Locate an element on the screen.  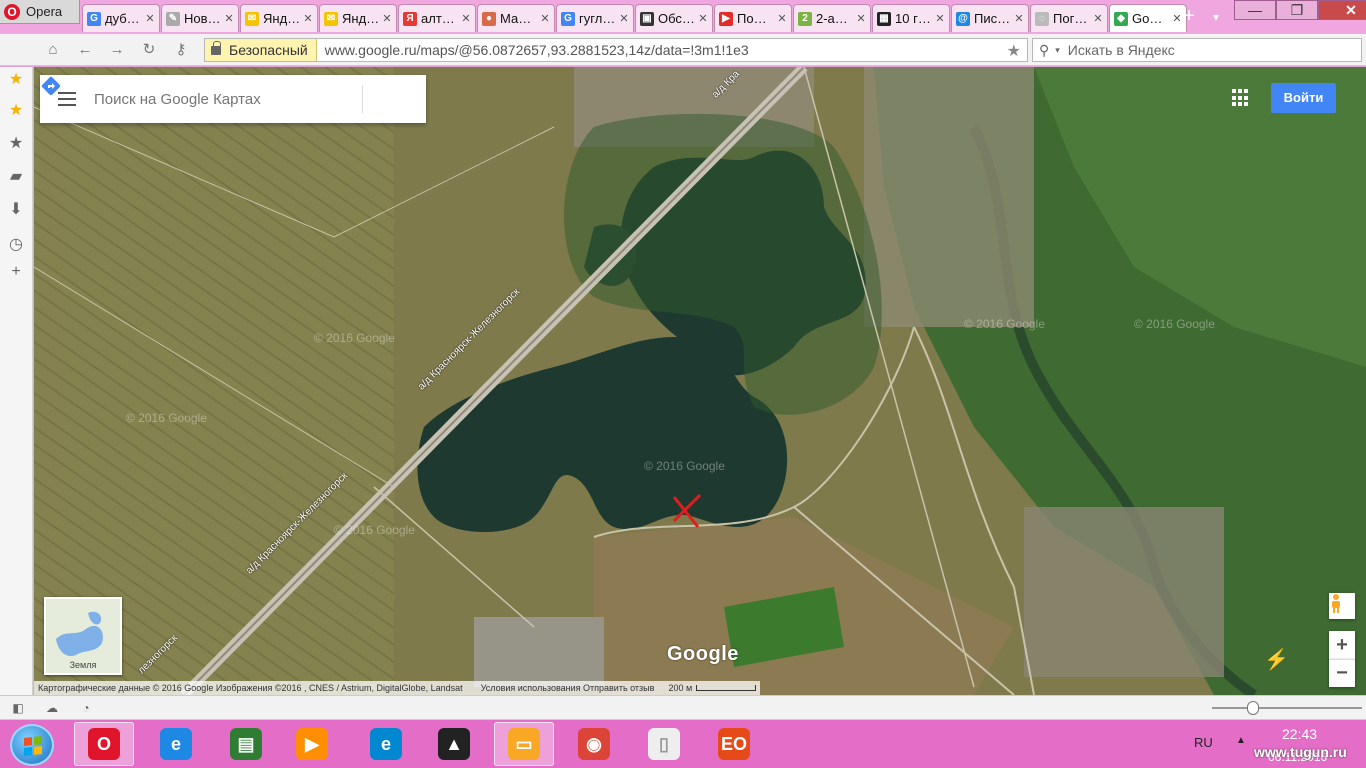
zoom-slider-handle is located at coordinates (1253, 708).